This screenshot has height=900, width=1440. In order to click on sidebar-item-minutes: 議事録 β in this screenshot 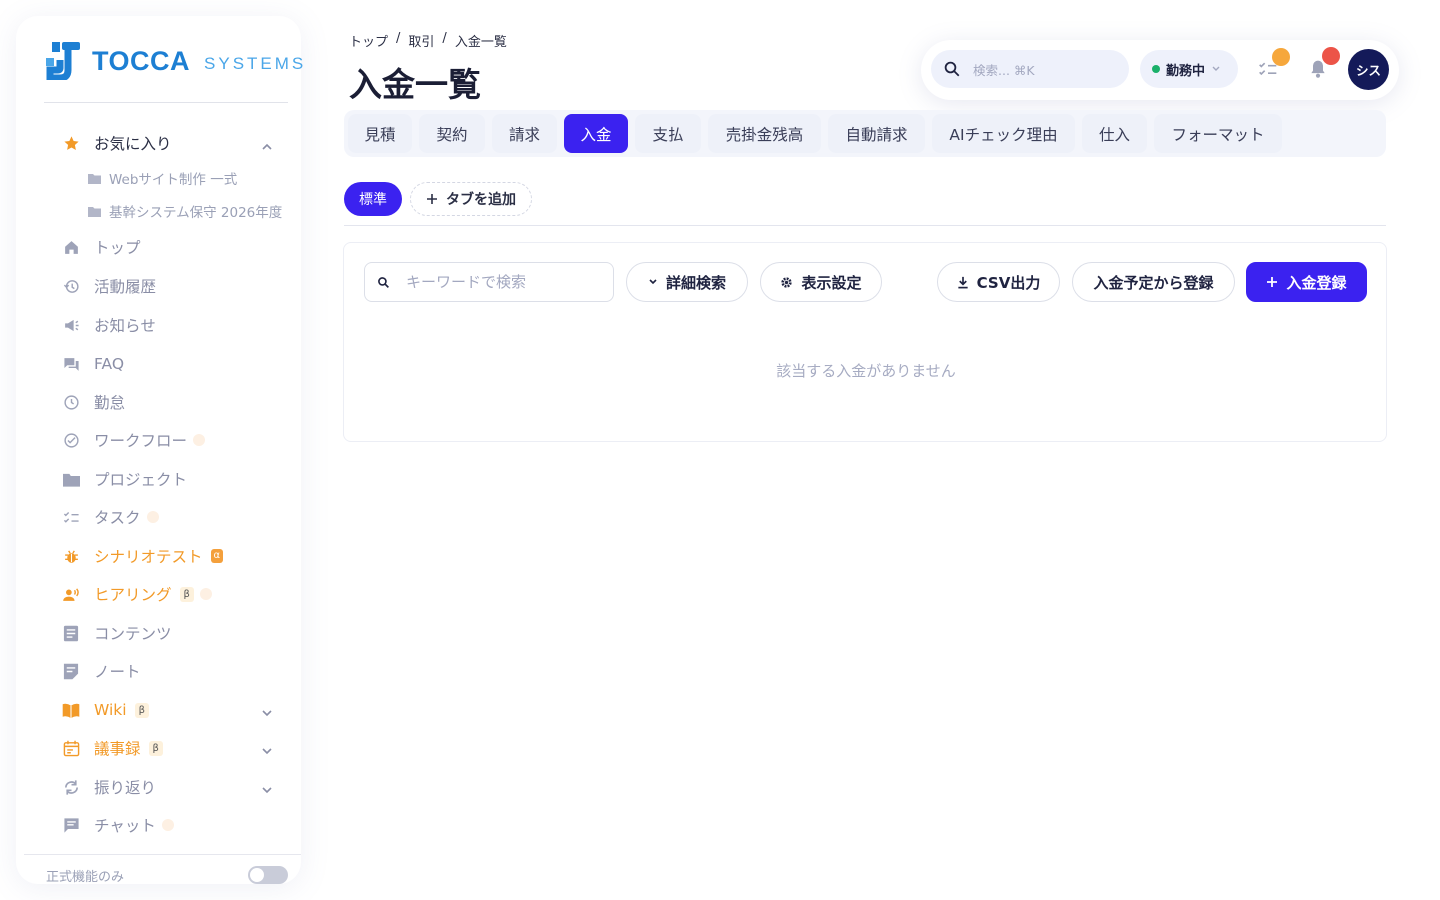, I will do `click(112, 748)`.